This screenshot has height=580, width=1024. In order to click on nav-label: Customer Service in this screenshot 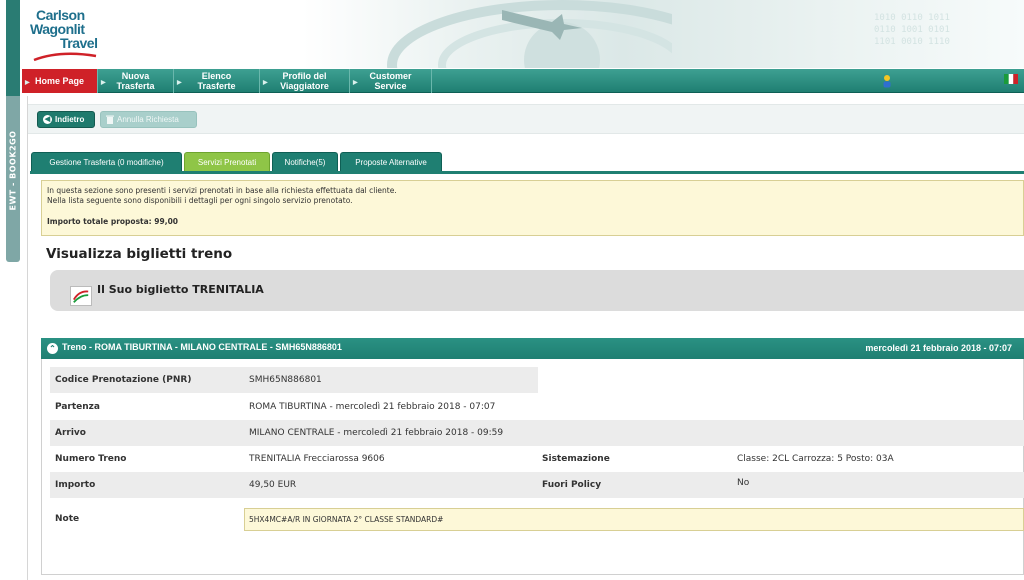, I will do `click(390, 81)`.